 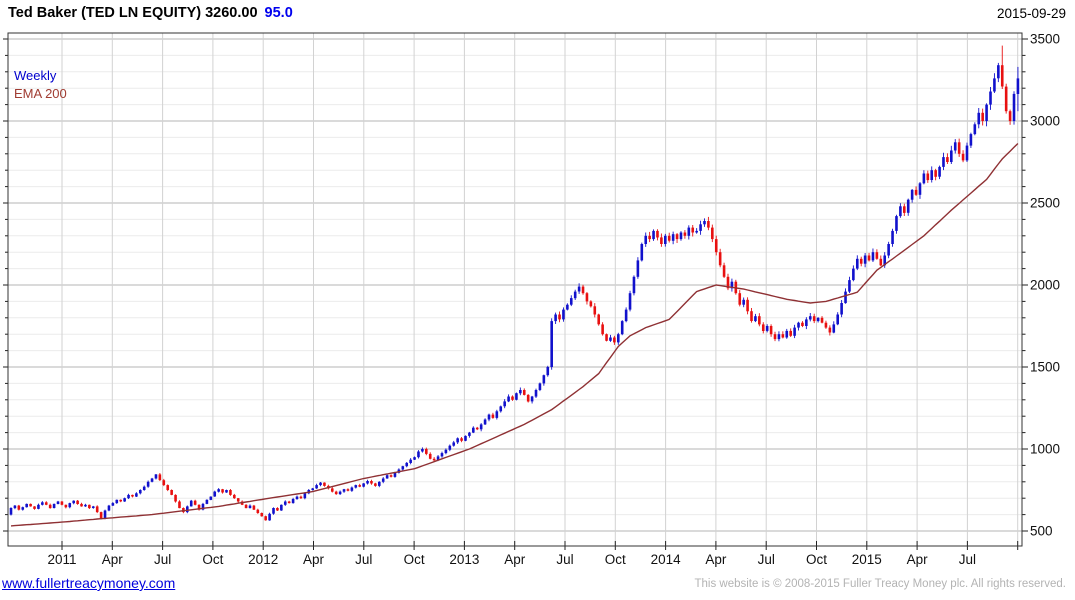 I want to click on x-axis-label: 2012, so click(x=263, y=559).